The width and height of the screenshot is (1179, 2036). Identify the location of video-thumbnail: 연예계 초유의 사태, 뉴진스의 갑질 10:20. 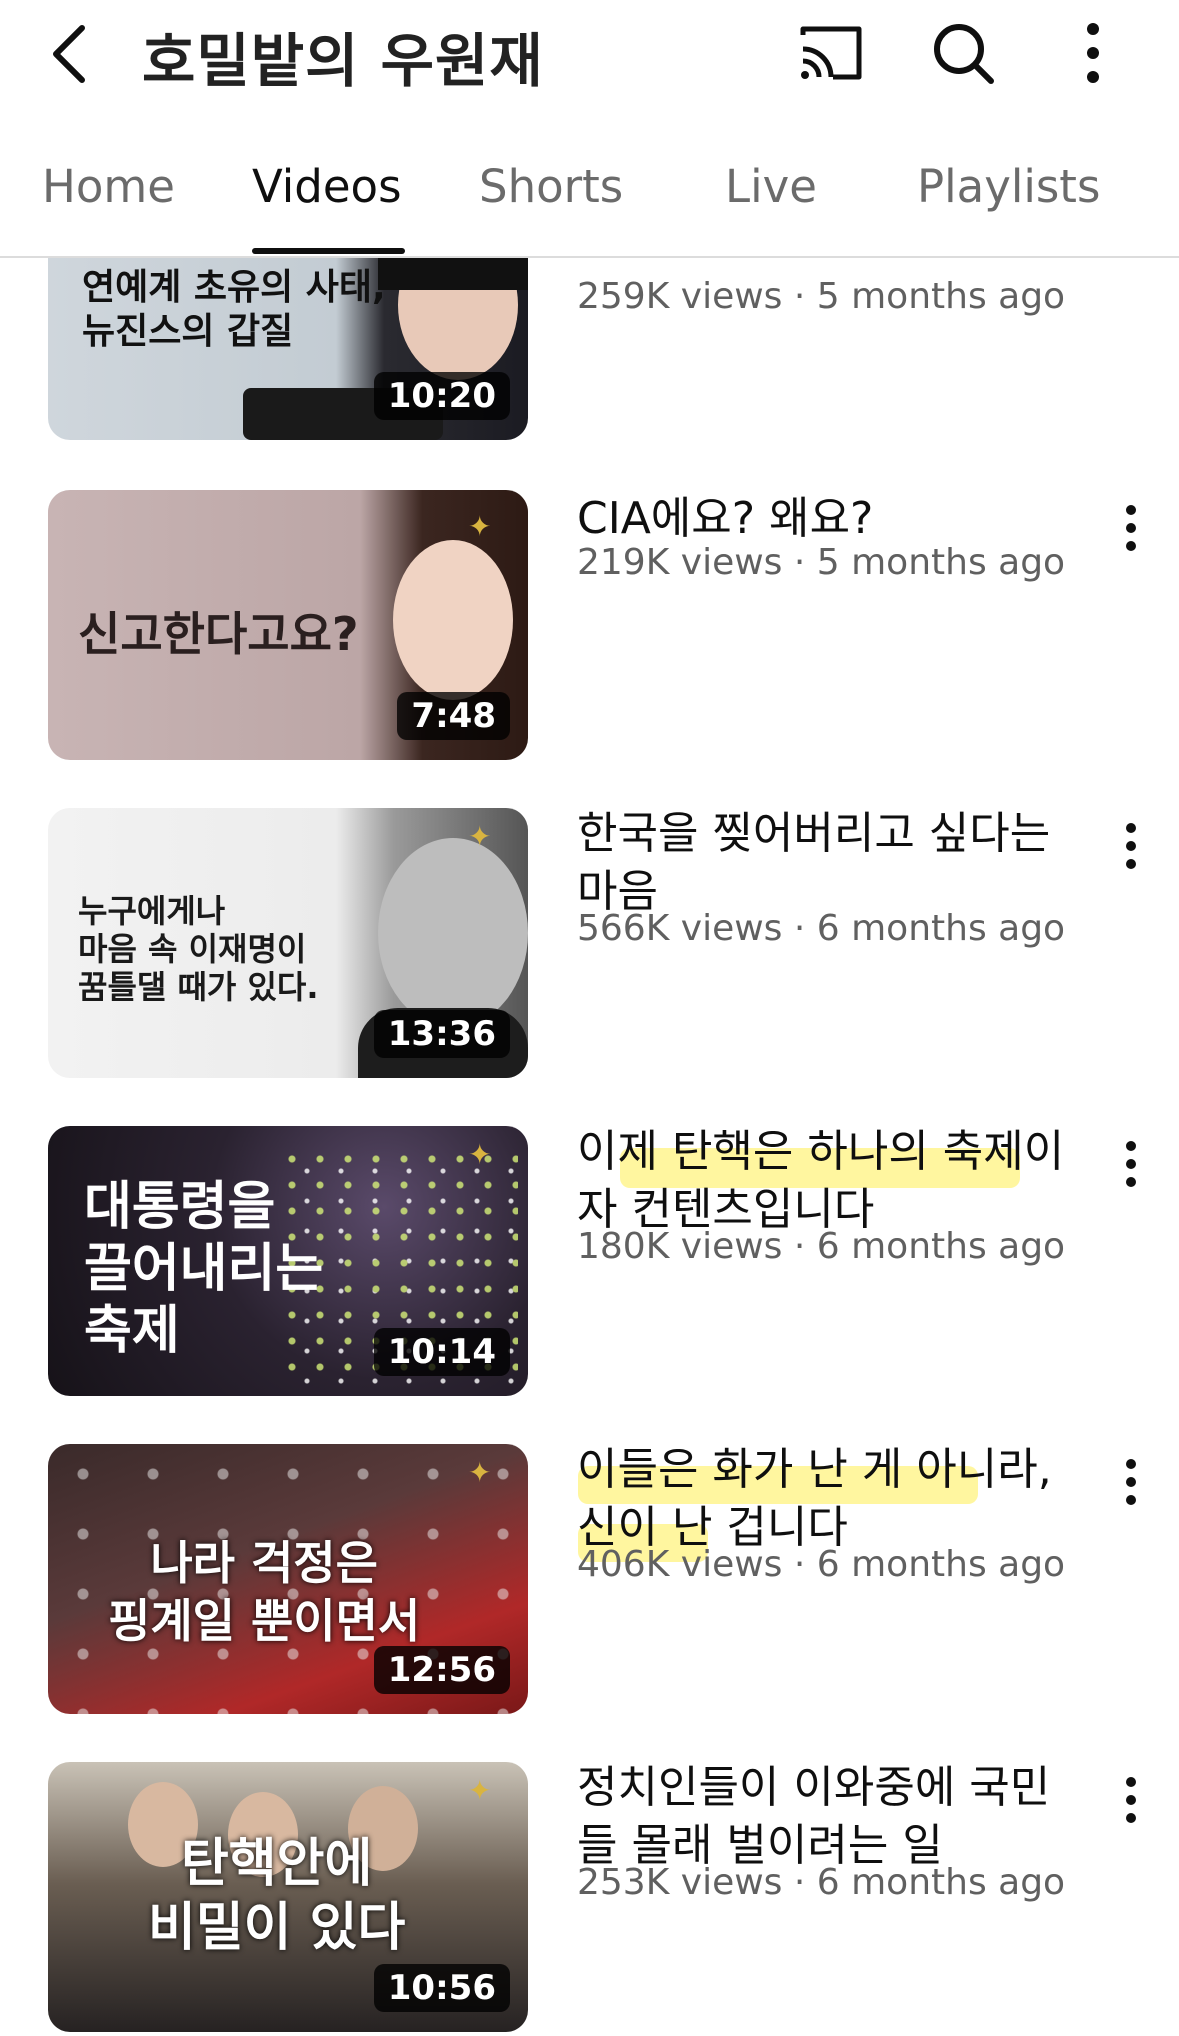
(288, 349).